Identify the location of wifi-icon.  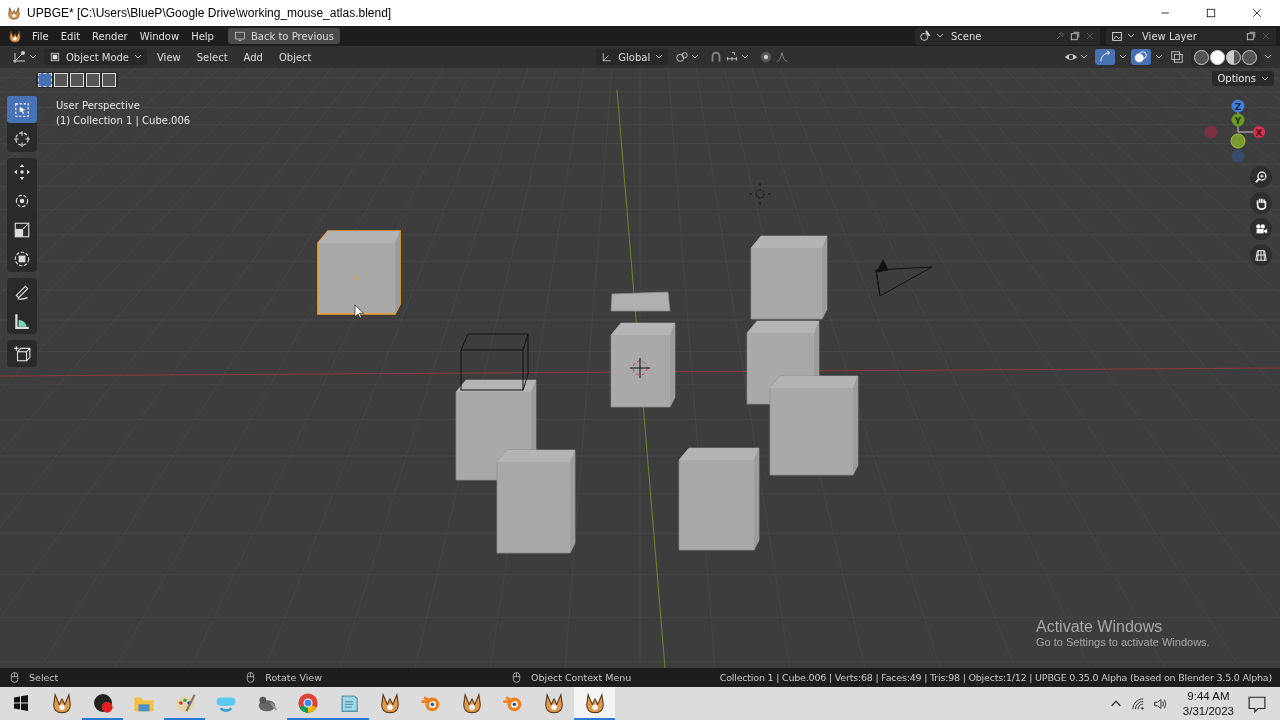
(1137, 703).